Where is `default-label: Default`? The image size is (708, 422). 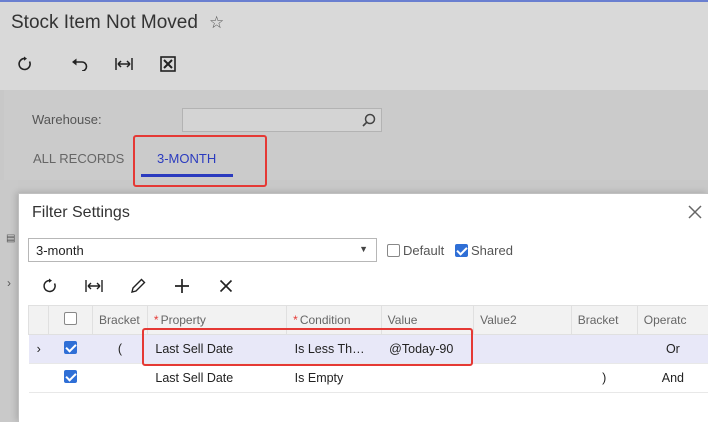
default-label: Default is located at coordinates (424, 250).